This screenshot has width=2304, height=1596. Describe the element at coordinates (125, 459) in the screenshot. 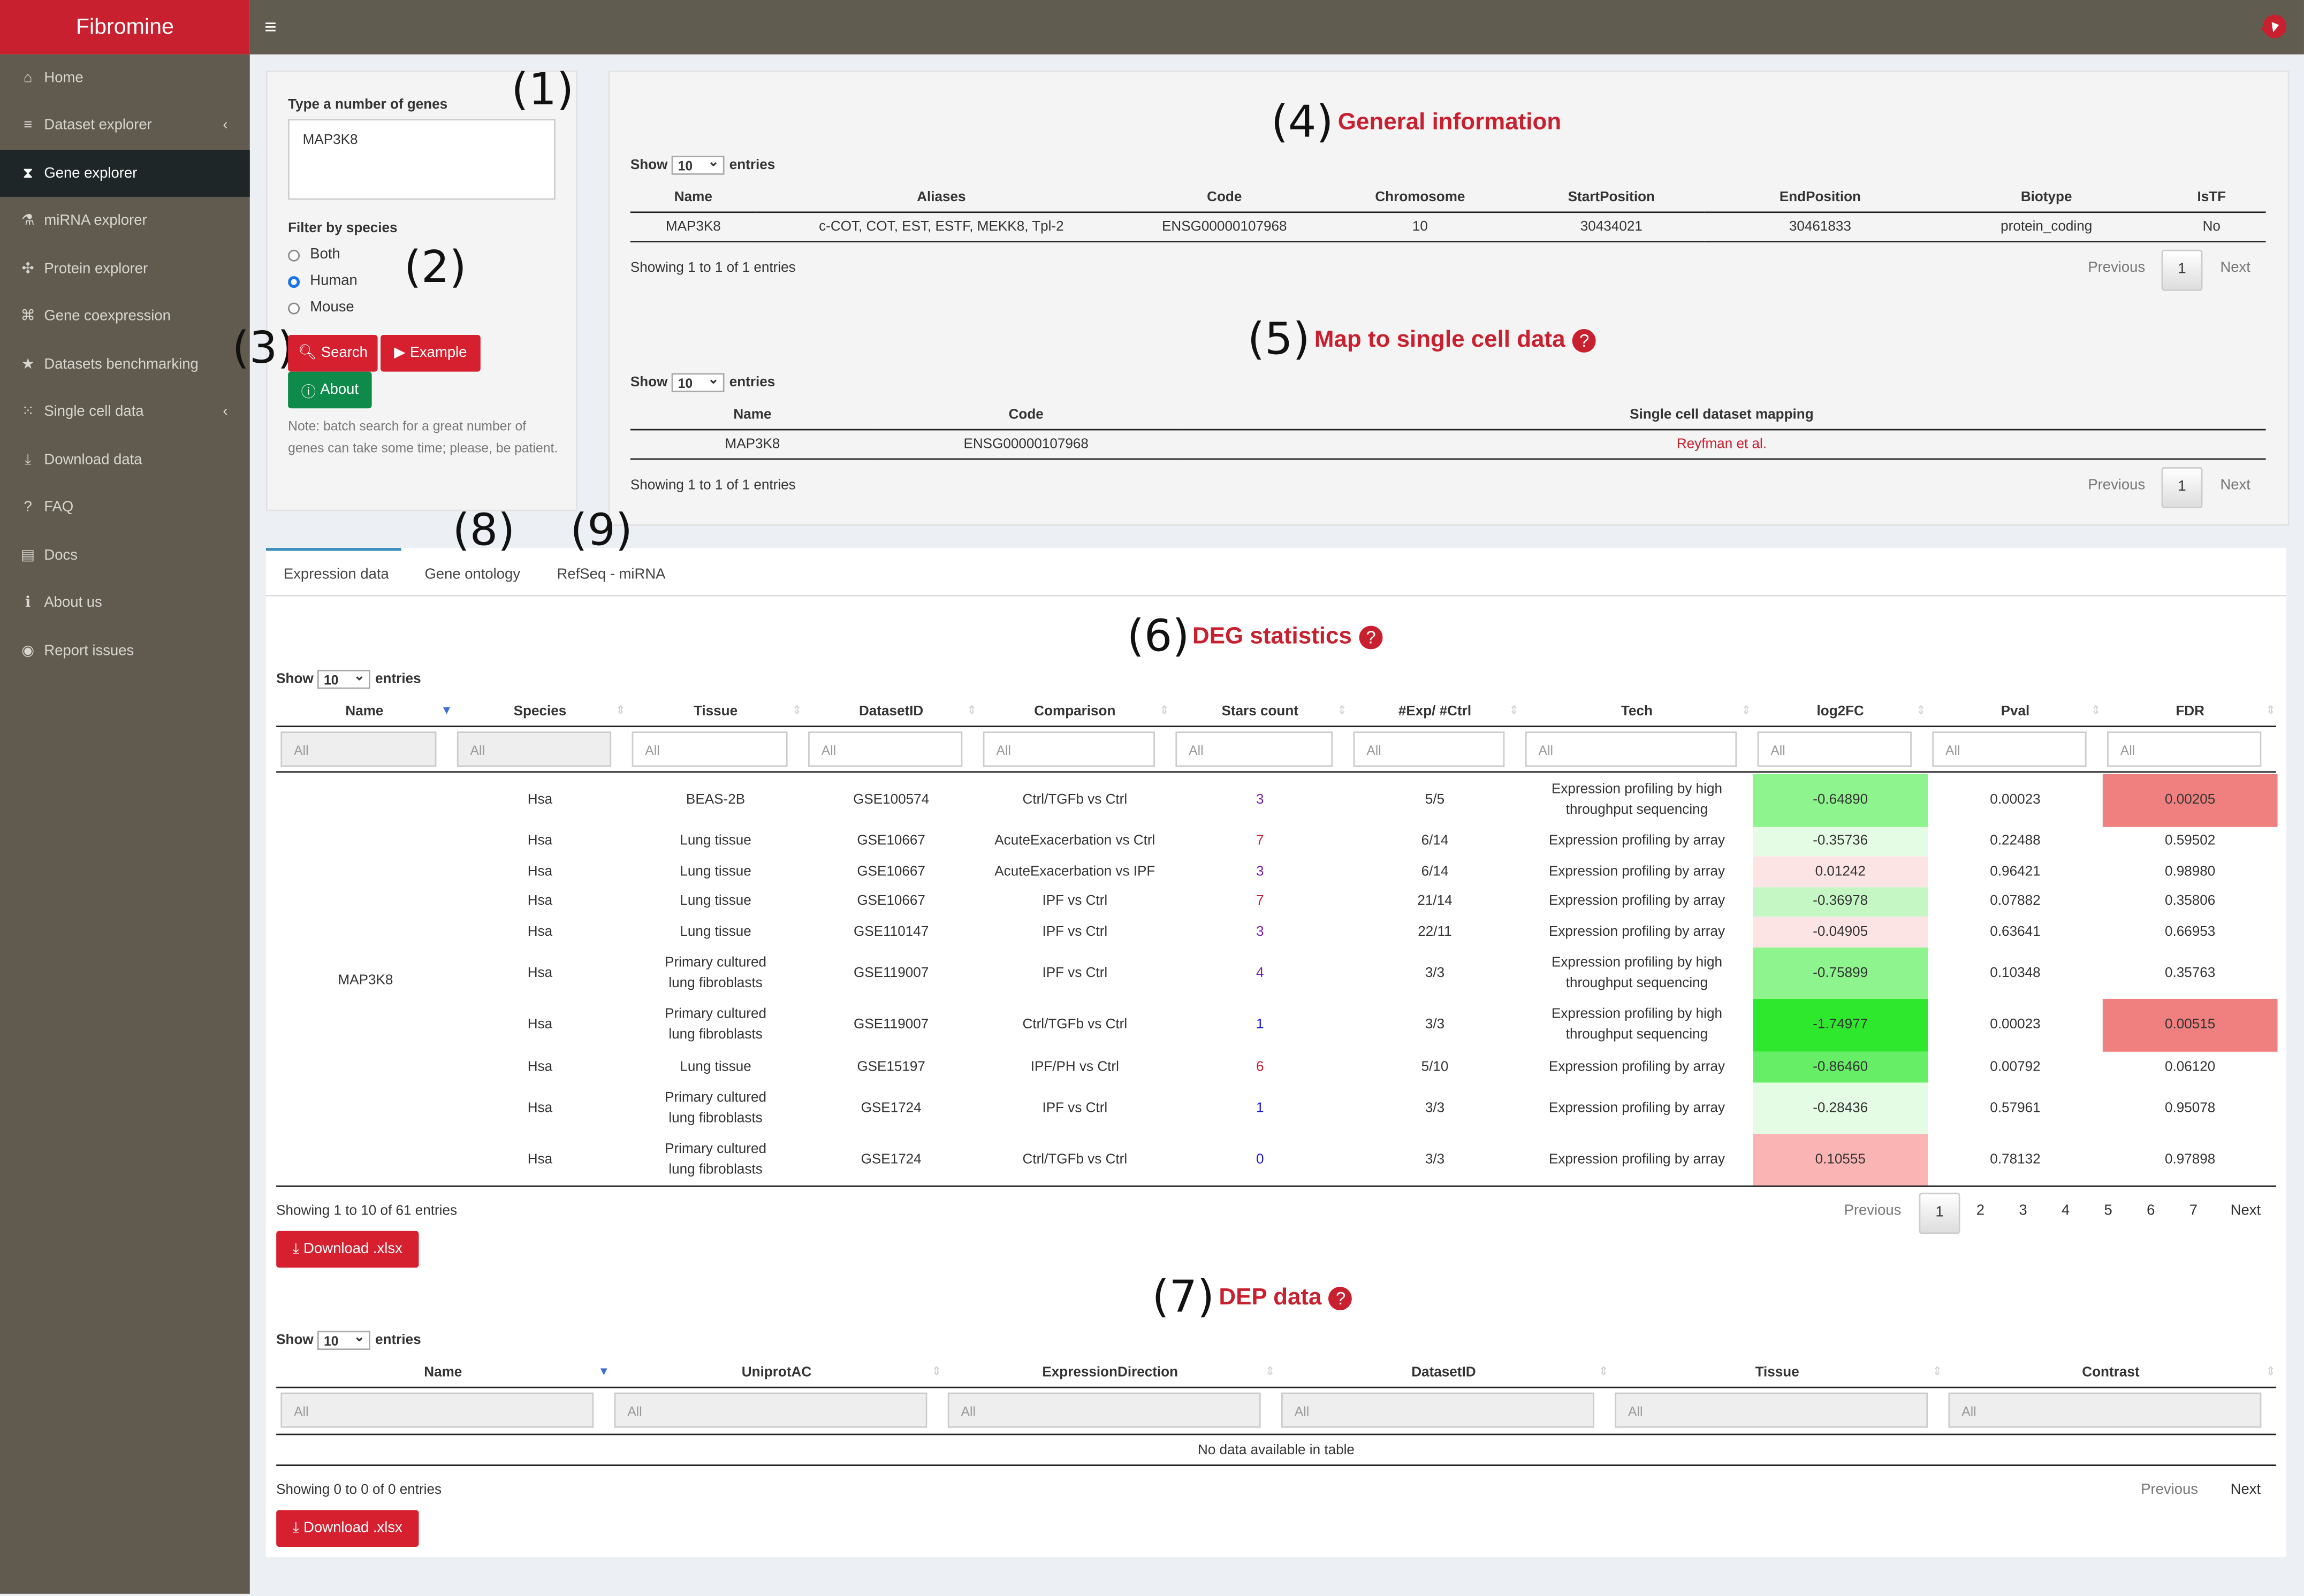

I see `sidebar-item-8: ⤓ Download data` at that location.